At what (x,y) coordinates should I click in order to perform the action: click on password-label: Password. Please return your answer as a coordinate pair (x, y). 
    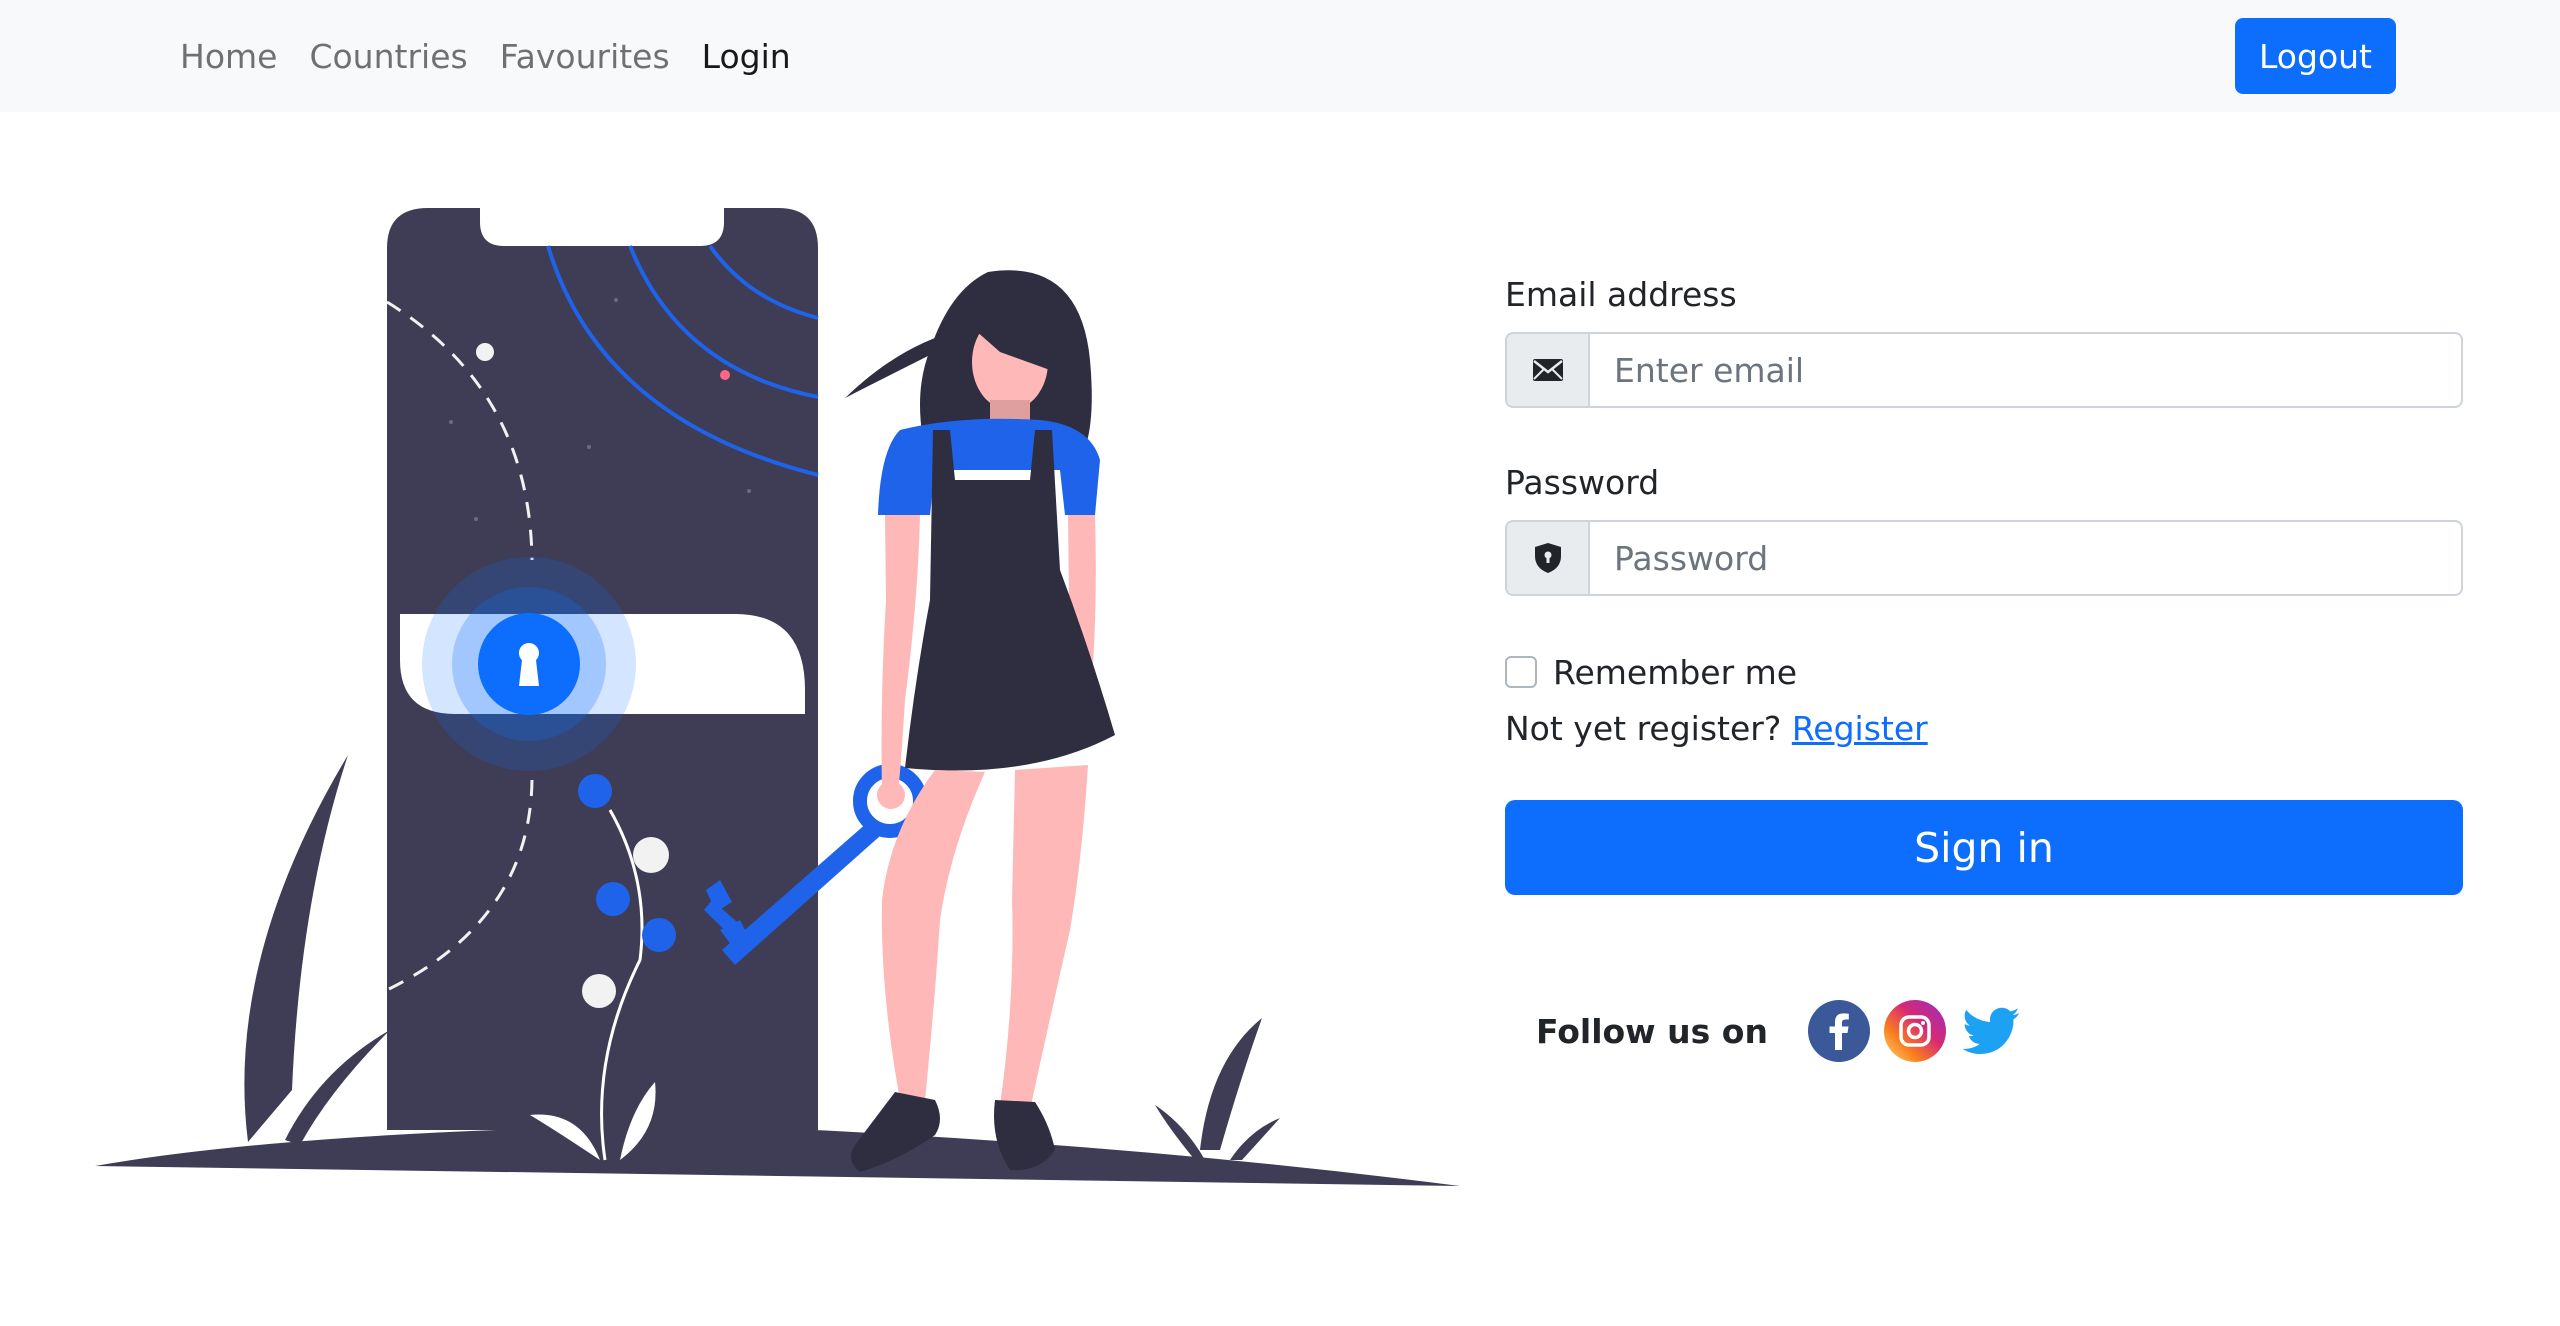
    Looking at the image, I should click on (1582, 482).